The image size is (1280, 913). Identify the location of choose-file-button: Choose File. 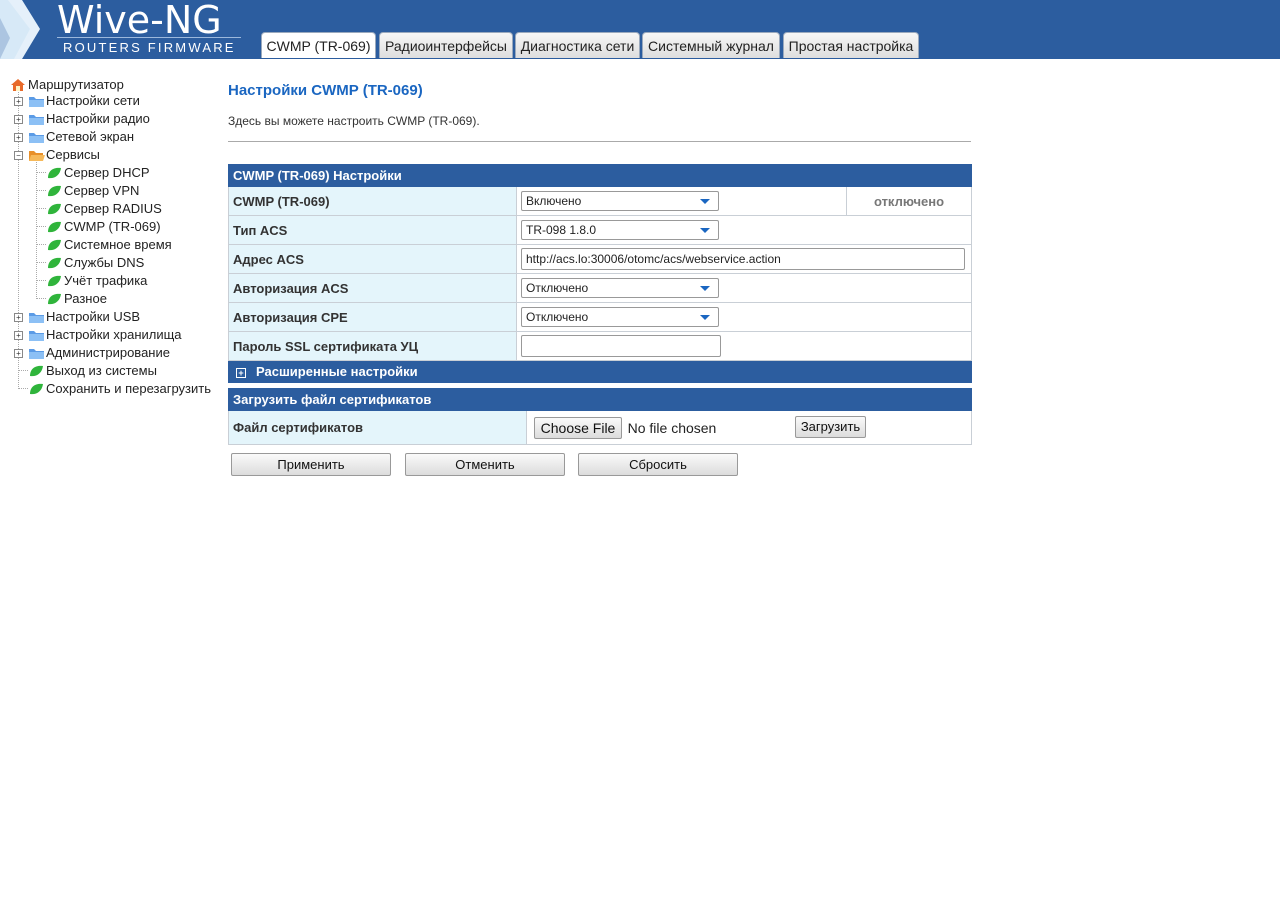
(578, 427).